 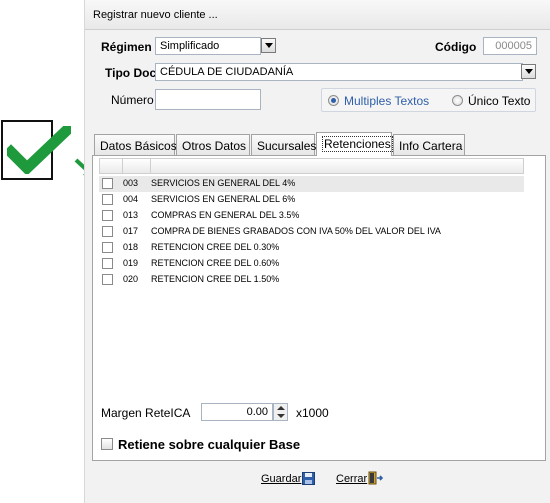 I want to click on tab-info-cartera: Info Cartera, so click(x=429, y=145).